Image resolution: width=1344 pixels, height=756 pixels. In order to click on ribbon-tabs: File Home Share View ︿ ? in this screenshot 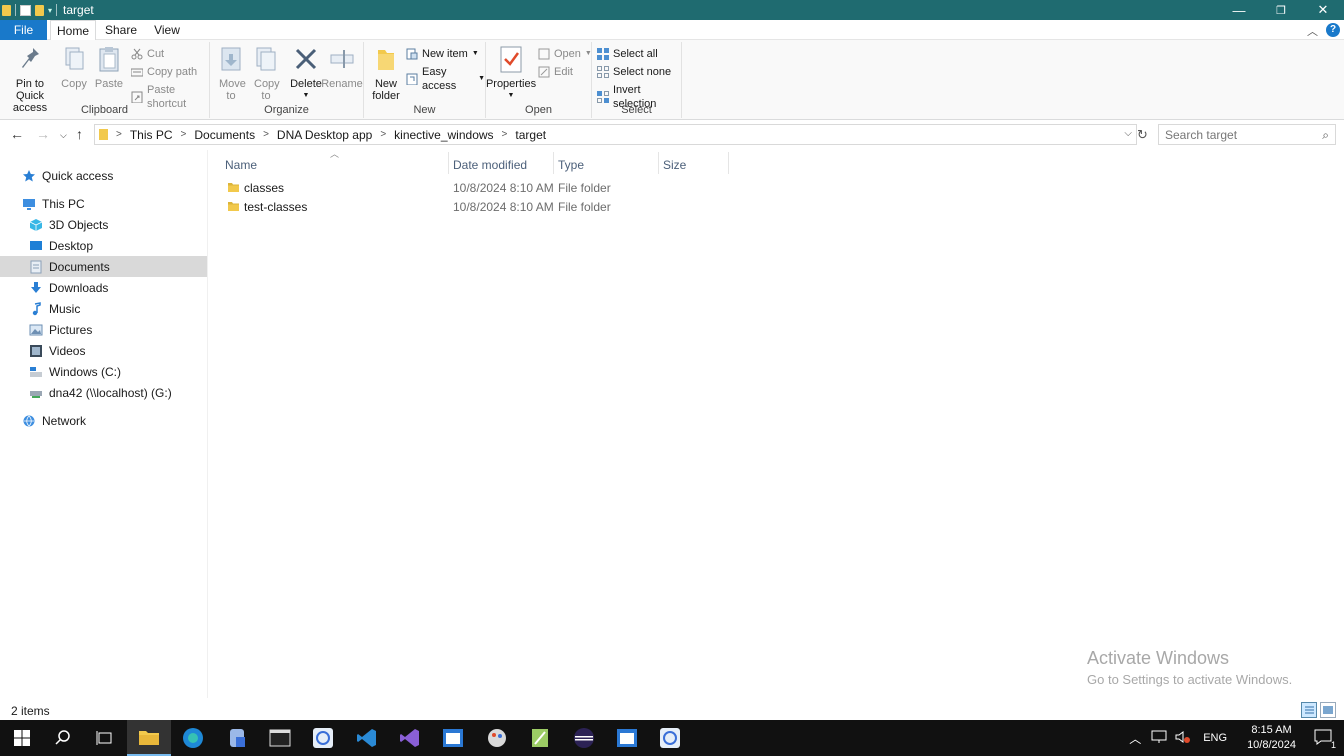, I will do `click(672, 30)`.